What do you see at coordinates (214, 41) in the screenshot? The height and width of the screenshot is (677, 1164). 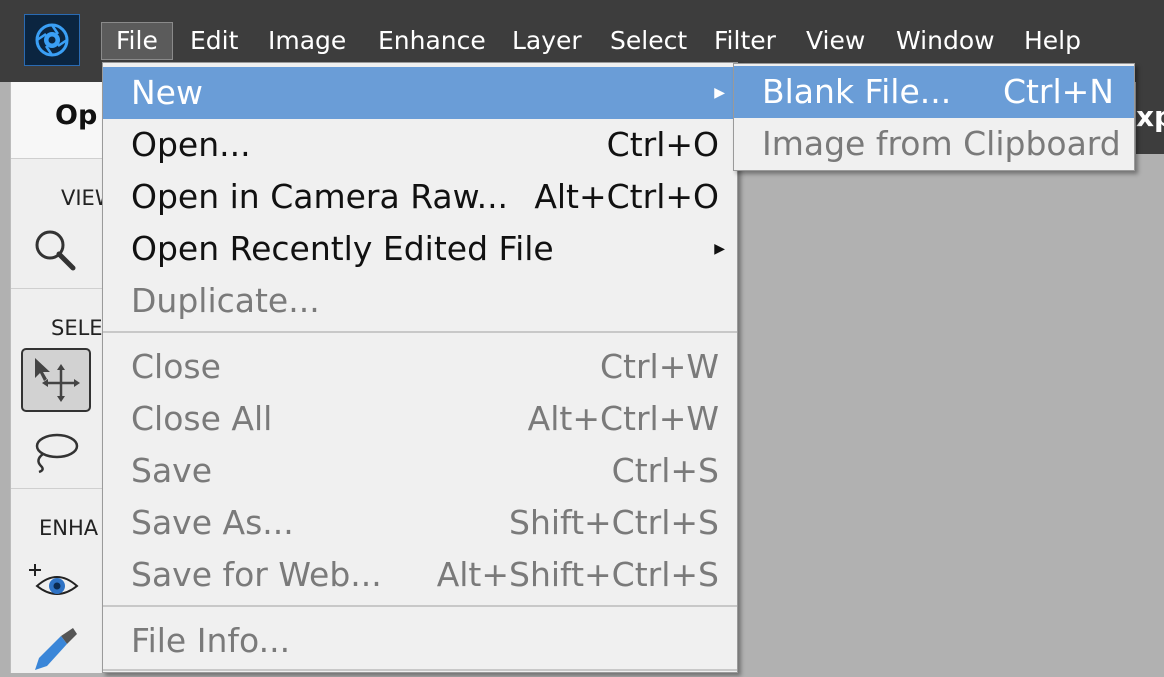 I see `menu-edit: Edit` at bounding box center [214, 41].